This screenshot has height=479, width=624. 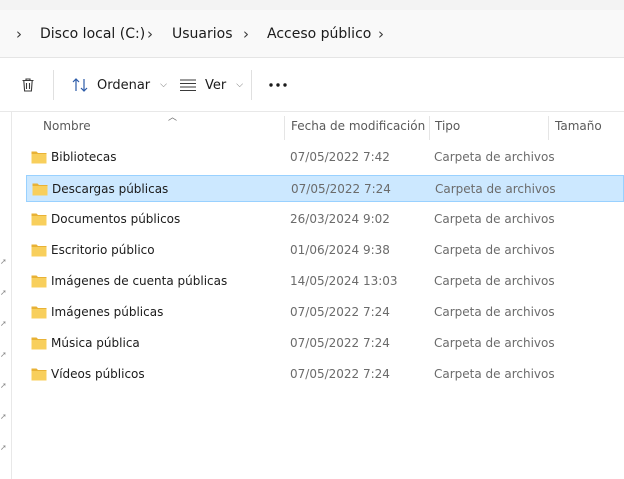 What do you see at coordinates (80, 85) in the screenshot?
I see `sort-icon` at bounding box center [80, 85].